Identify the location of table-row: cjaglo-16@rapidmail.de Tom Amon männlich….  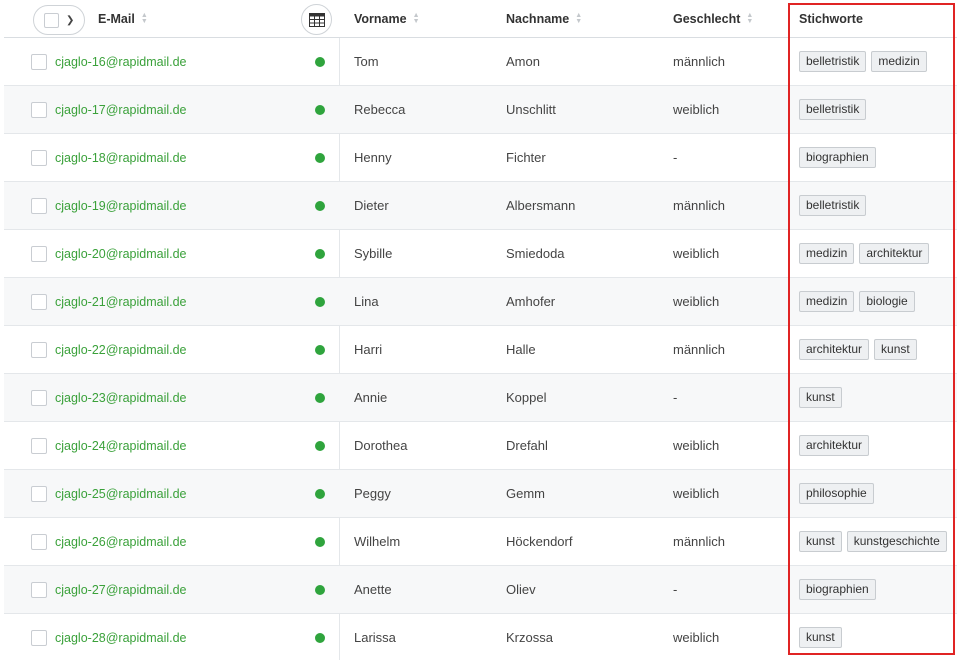
(480, 62).